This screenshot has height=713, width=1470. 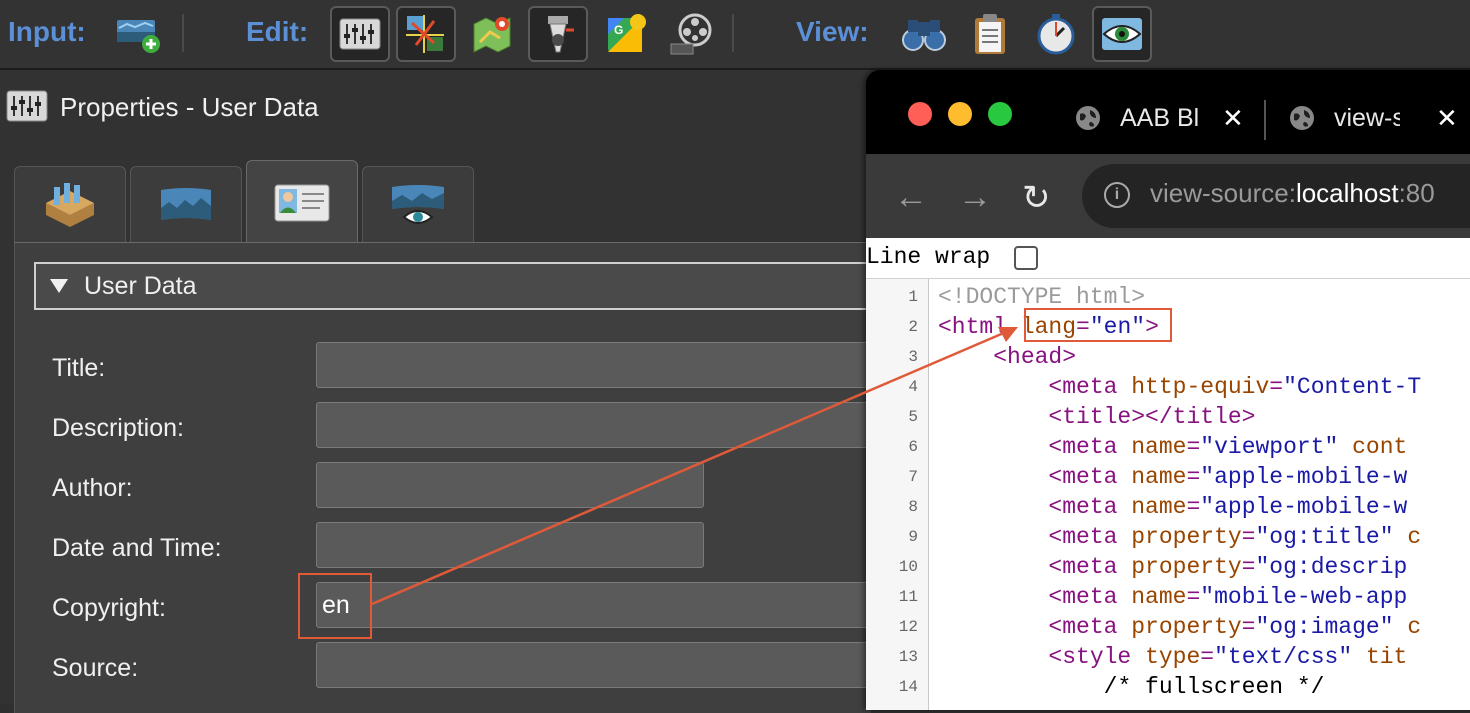 What do you see at coordinates (913, 447) in the screenshot?
I see `line-number: 6` at bounding box center [913, 447].